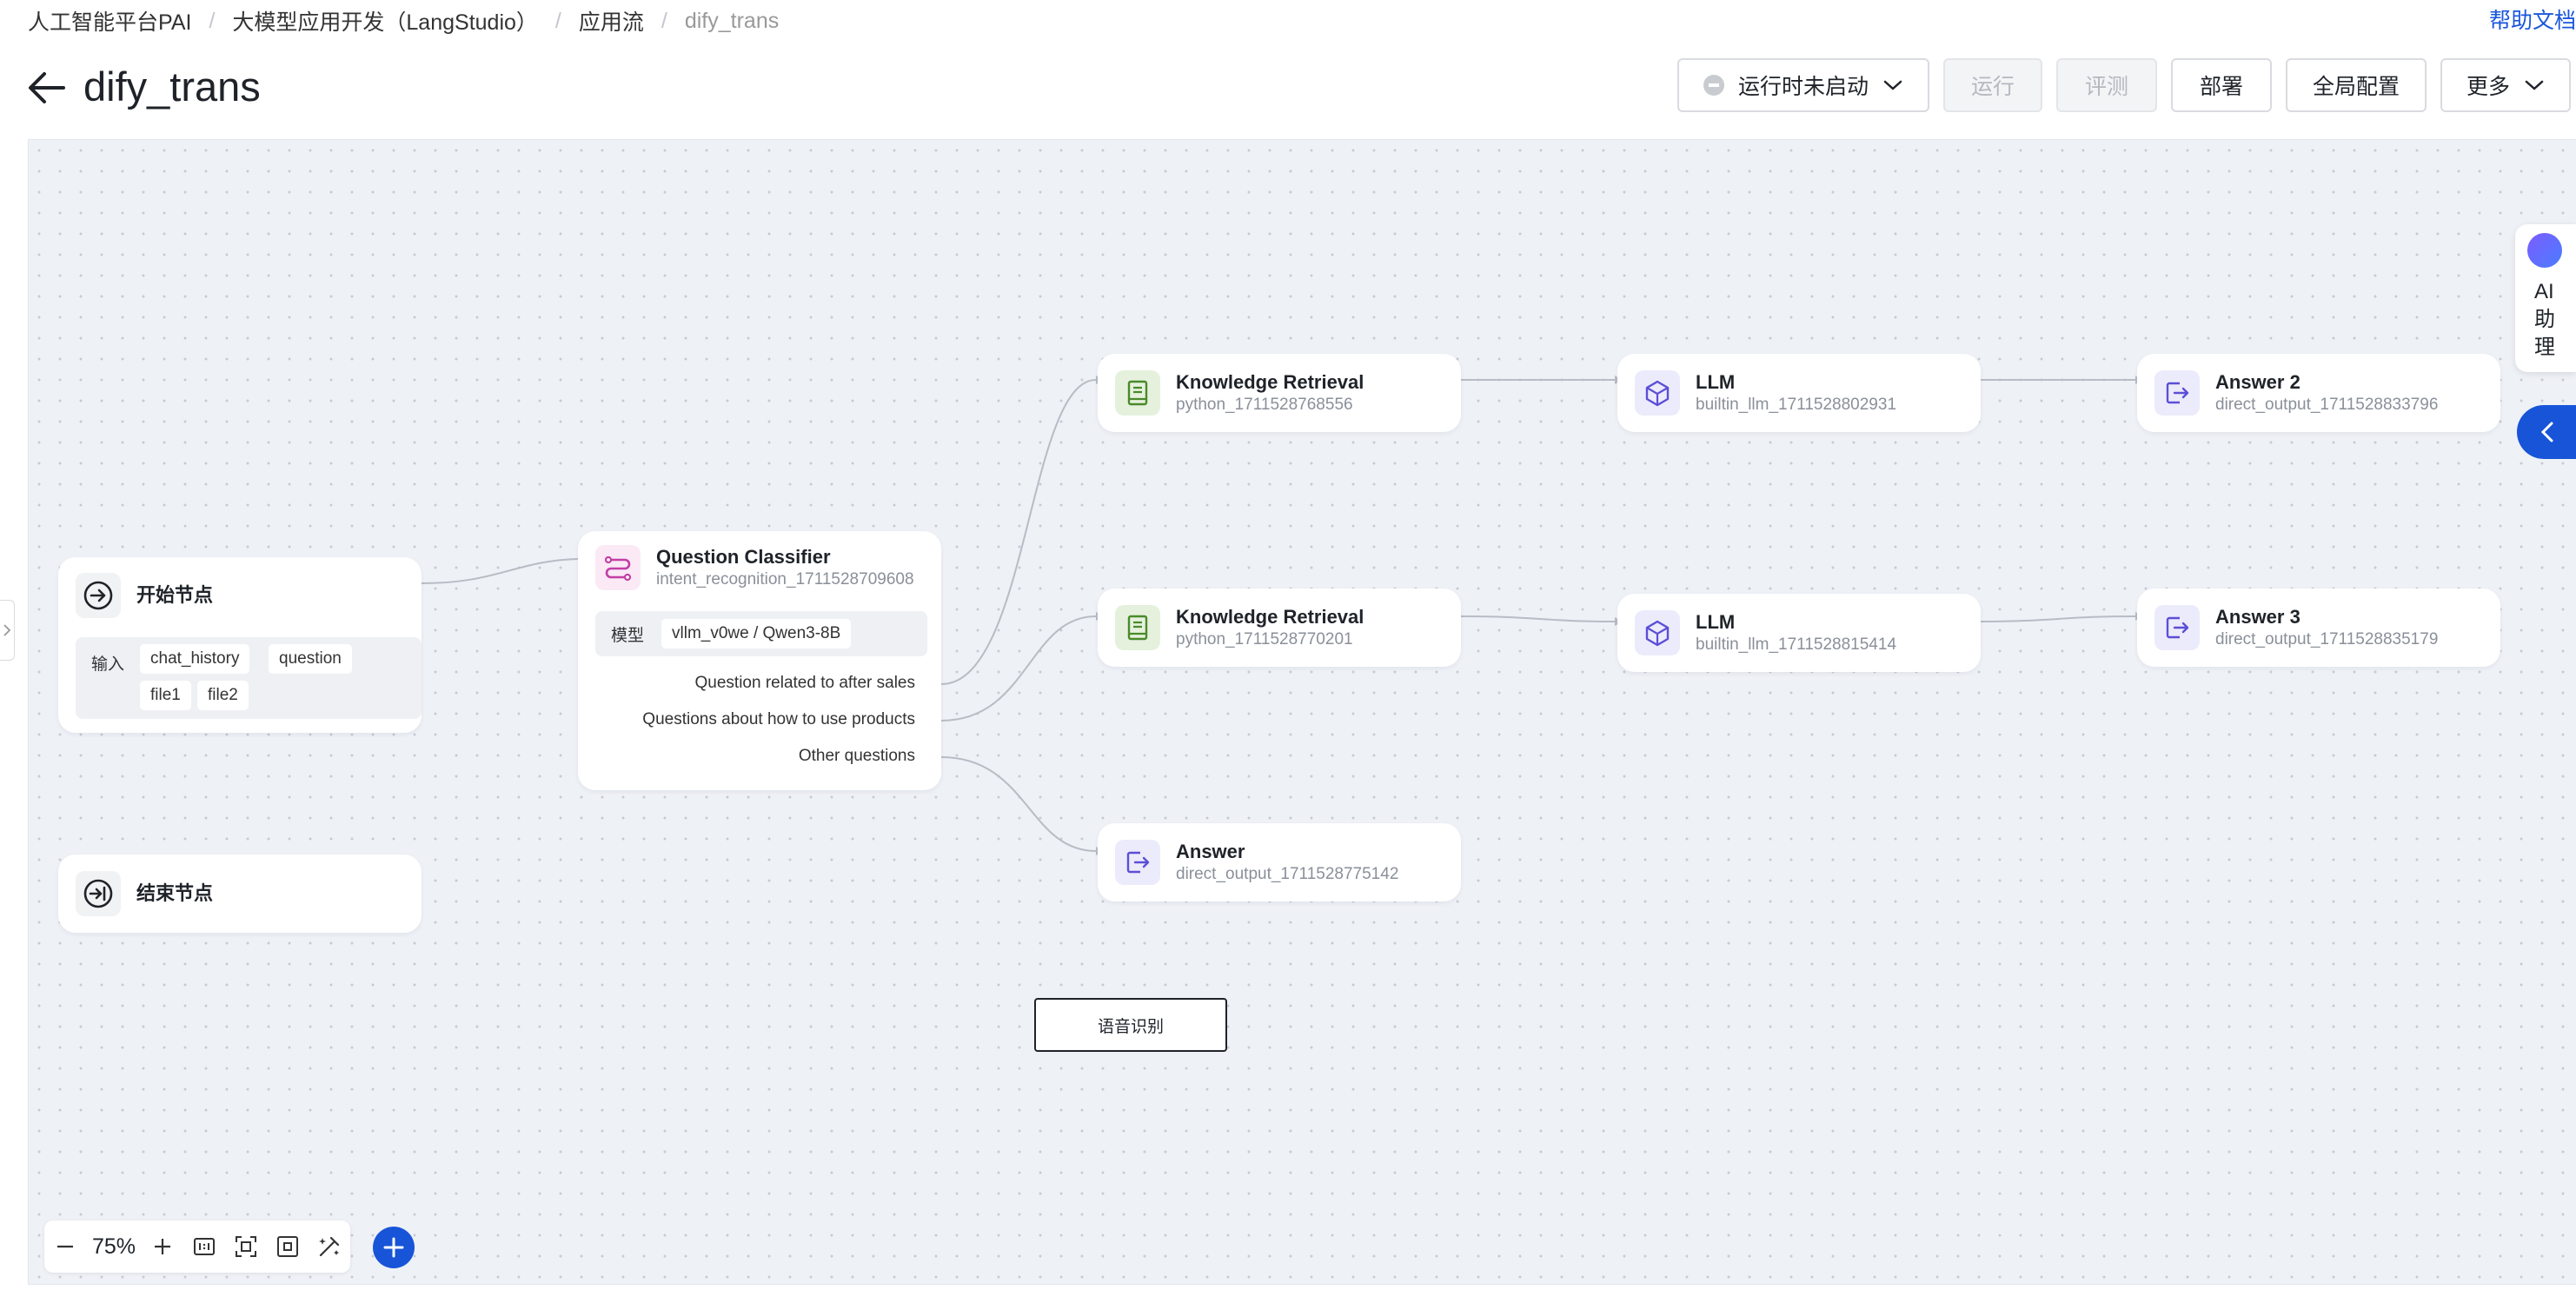  What do you see at coordinates (785, 579) in the screenshot?
I see `node-id: intent_recognition_1711528709608` at bounding box center [785, 579].